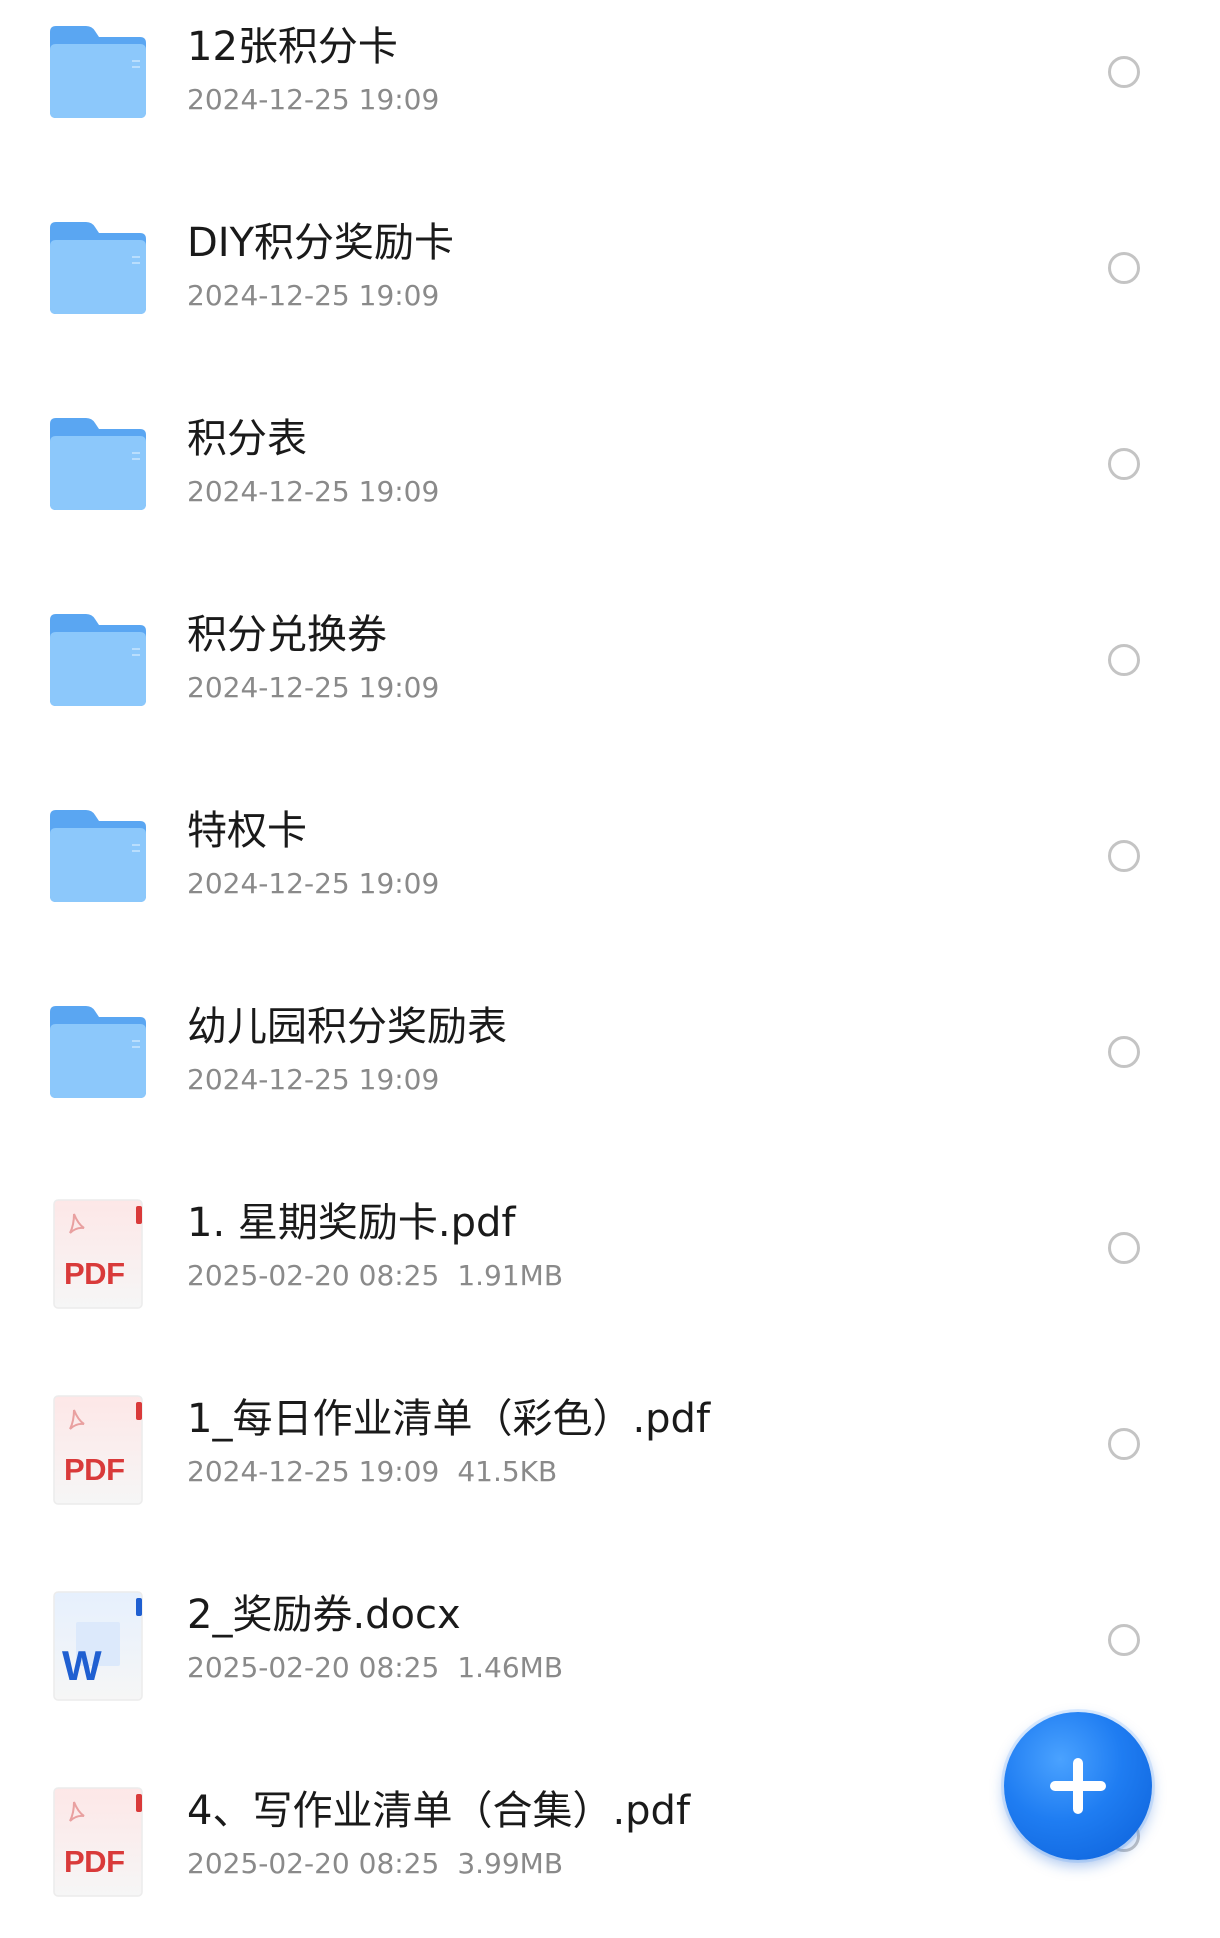 The image size is (1220, 1938). Describe the element at coordinates (610, 685) in the screenshot. I see `folder-row: 积分兑换券 2024-12-25 19:09` at that location.